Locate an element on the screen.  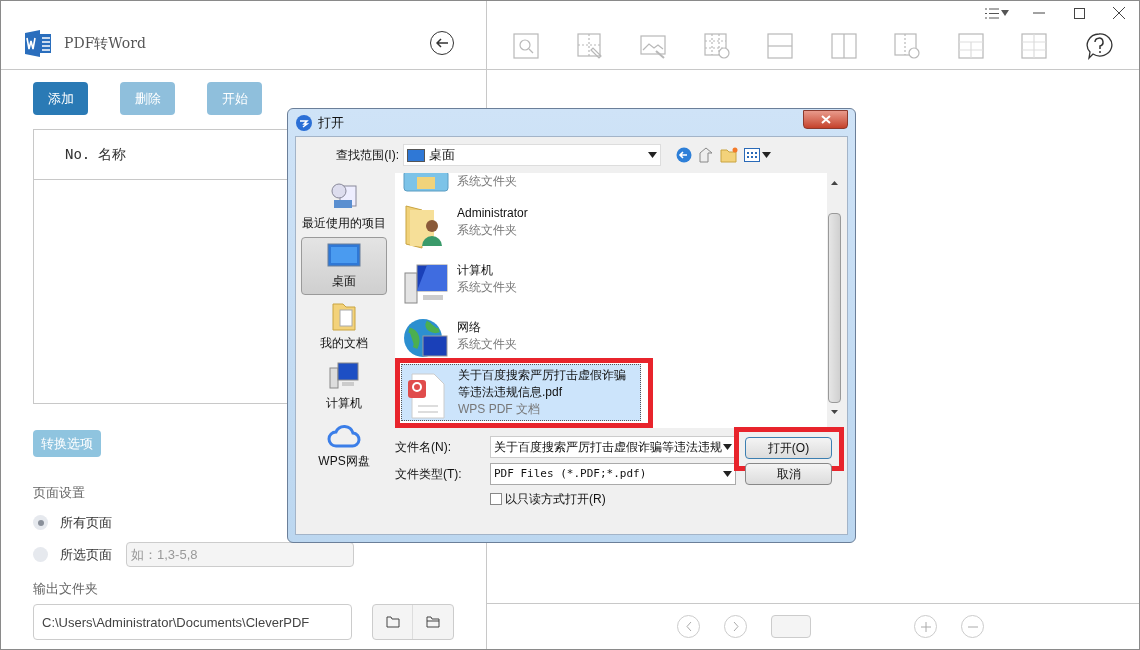
up-folder-icon is located at coordinates (706, 155).